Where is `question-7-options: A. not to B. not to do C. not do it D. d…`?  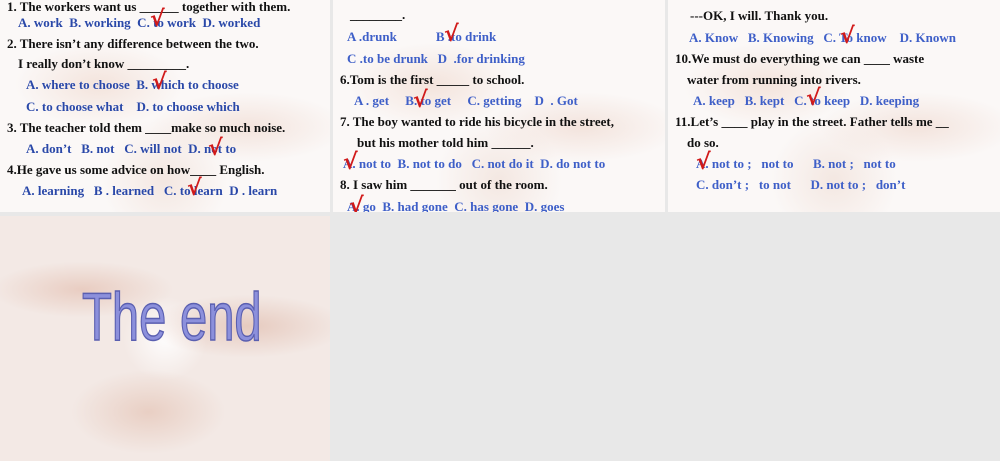
question-7-options: A. not to B. not to do C. not do it D. d… is located at coordinates (474, 163).